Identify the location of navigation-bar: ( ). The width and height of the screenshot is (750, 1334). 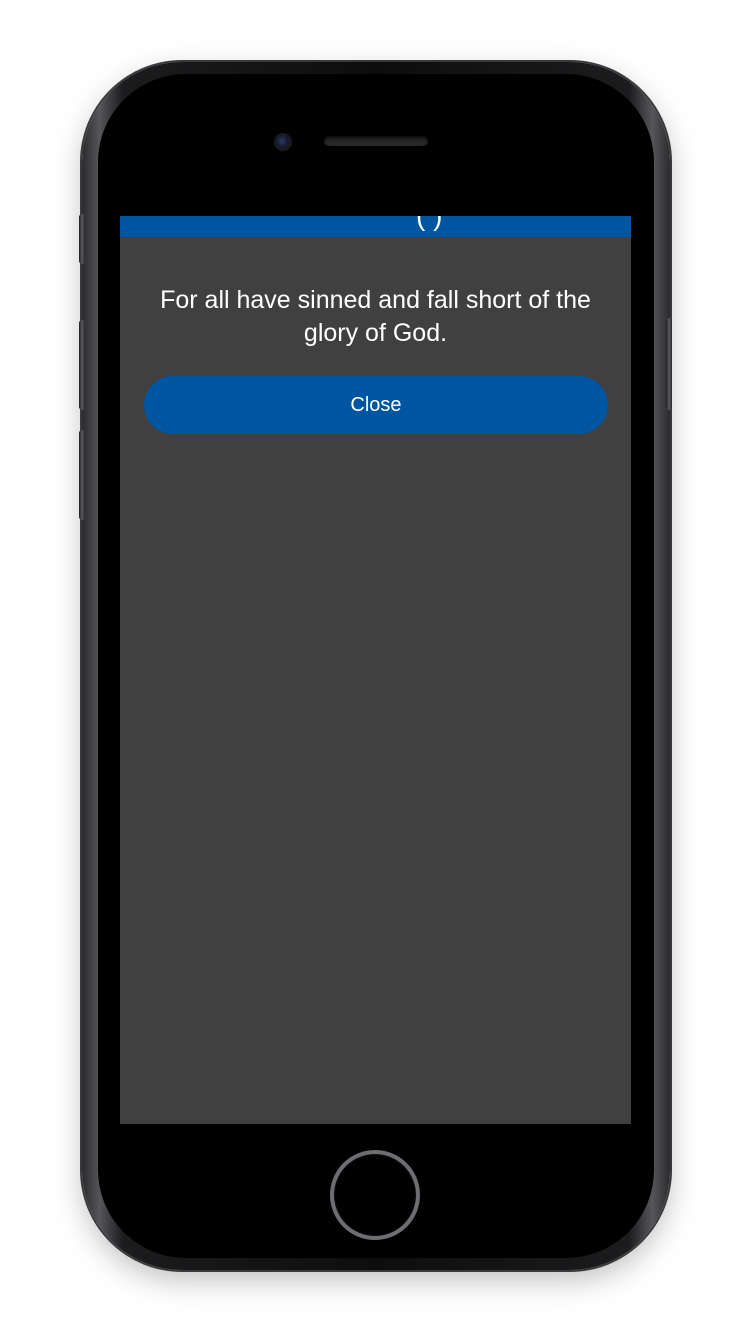
(375, 226).